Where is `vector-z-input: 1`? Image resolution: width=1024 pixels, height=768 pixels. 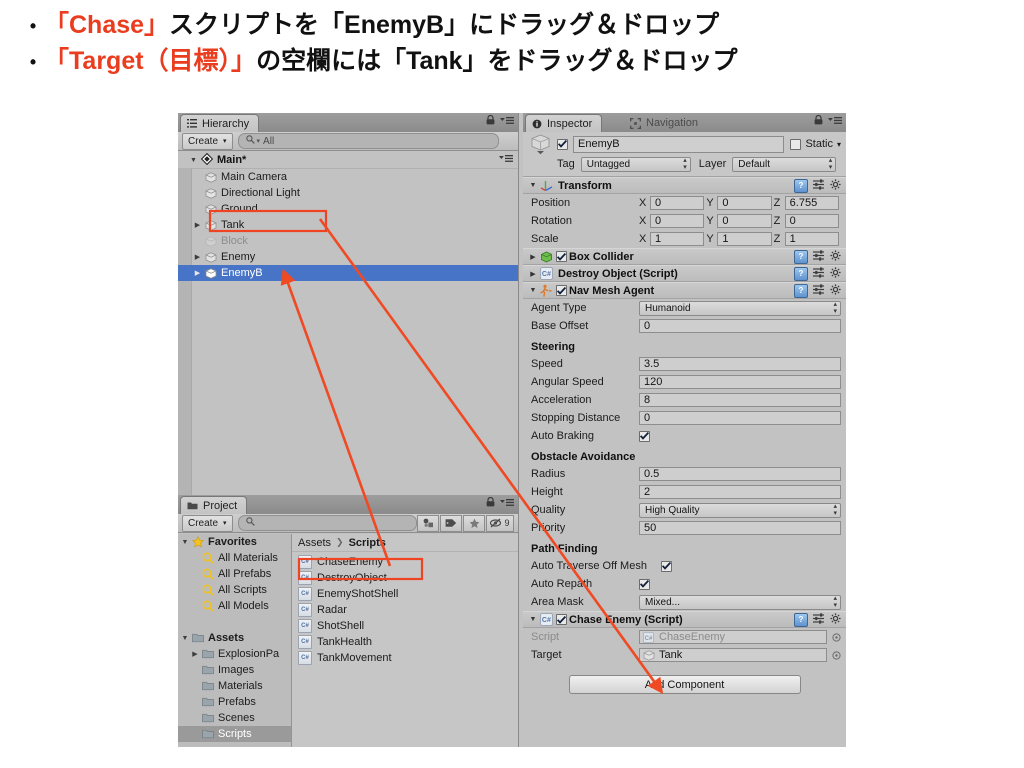
vector-z-input: 1 is located at coordinates (811, 239).